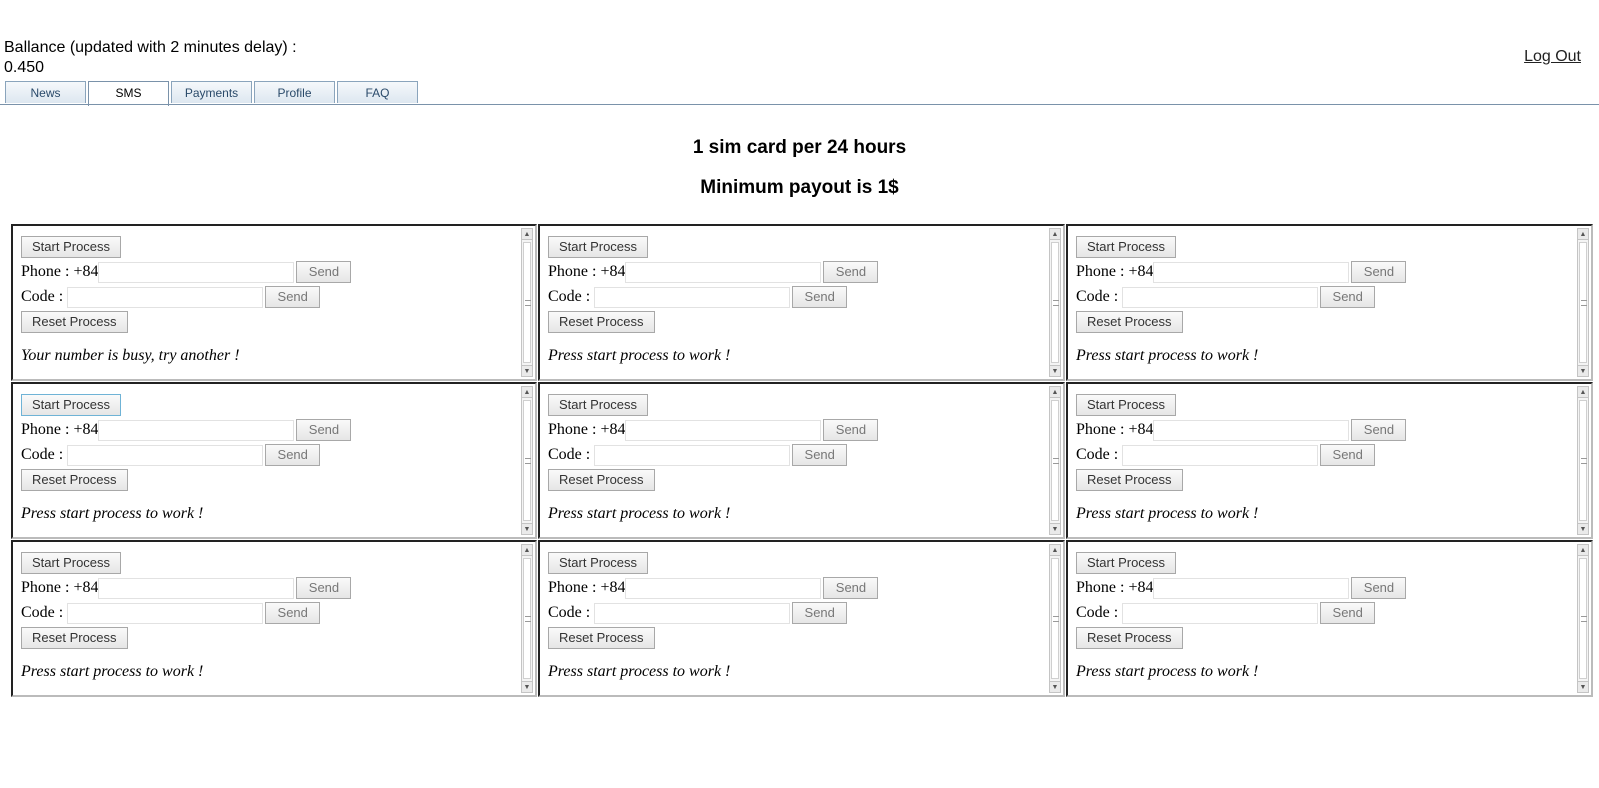 The image size is (1599, 788). What do you see at coordinates (211, 92) in the screenshot?
I see `tab-payments: Payments` at bounding box center [211, 92].